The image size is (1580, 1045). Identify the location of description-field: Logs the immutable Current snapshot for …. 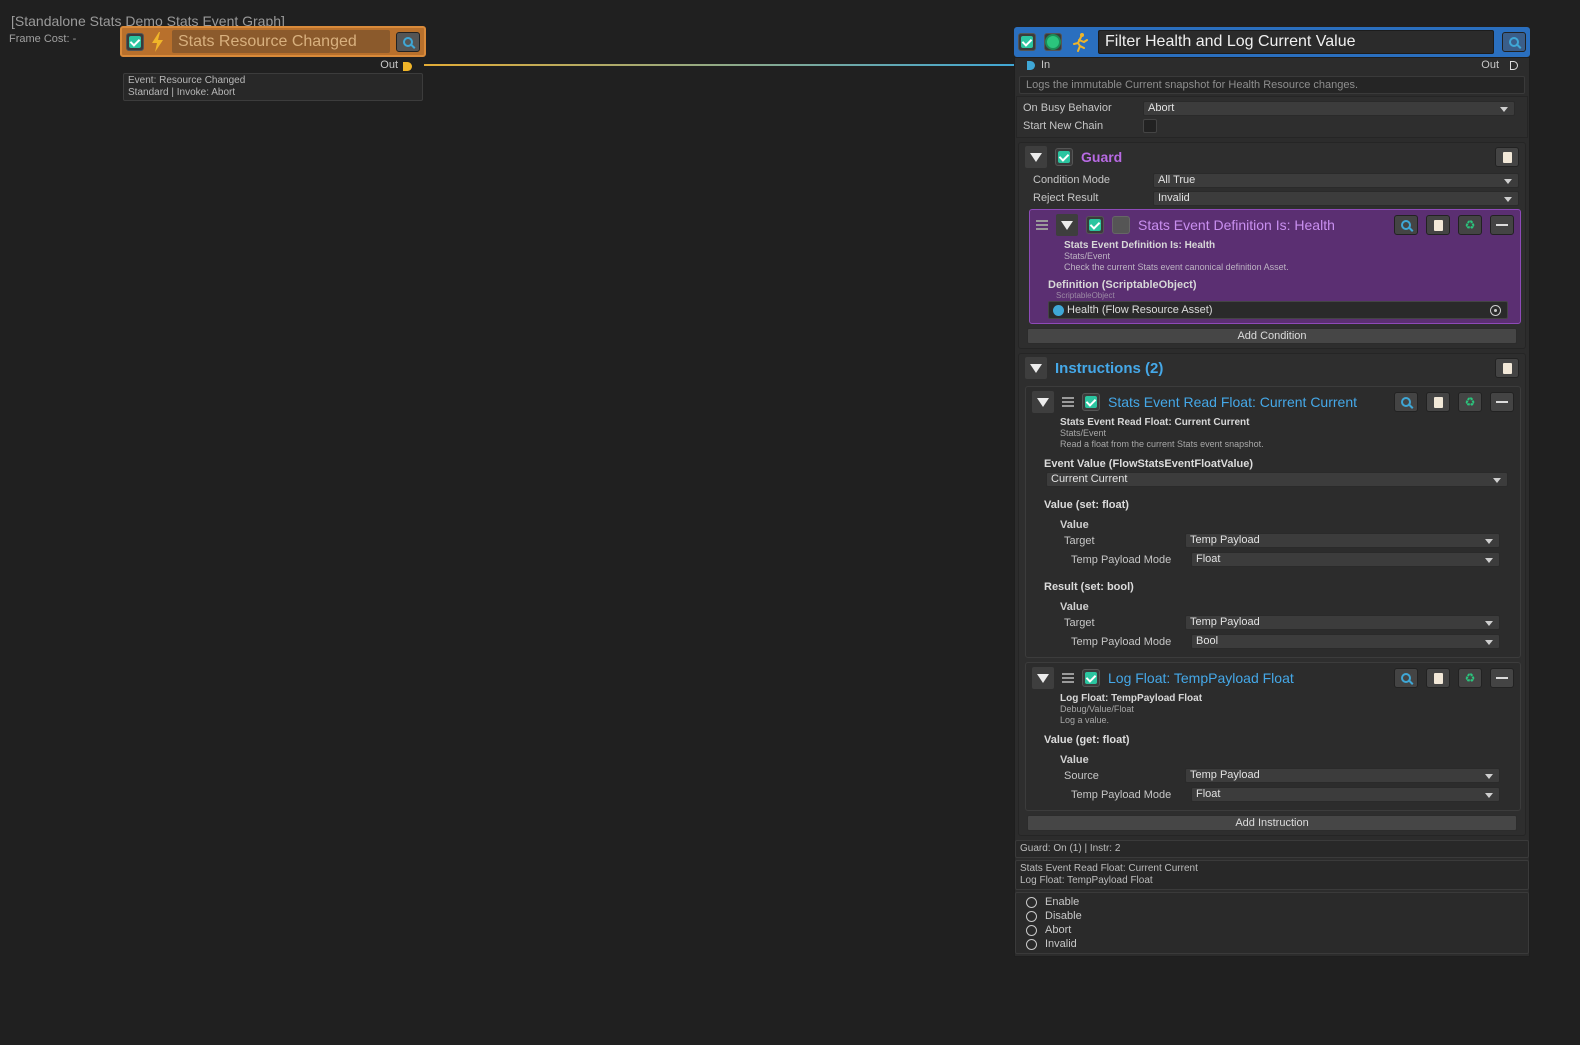
(1272, 85).